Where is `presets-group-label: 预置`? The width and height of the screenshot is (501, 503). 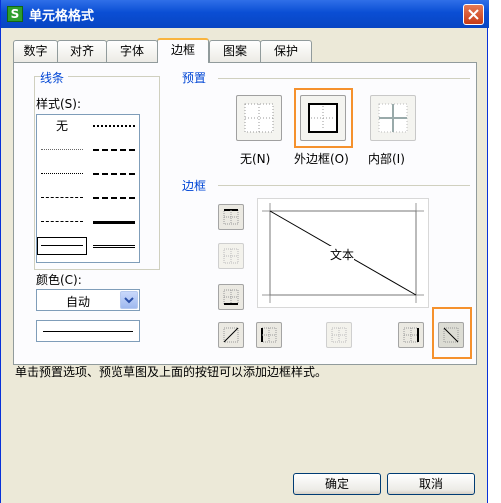 presets-group-label: 预置 is located at coordinates (196, 77).